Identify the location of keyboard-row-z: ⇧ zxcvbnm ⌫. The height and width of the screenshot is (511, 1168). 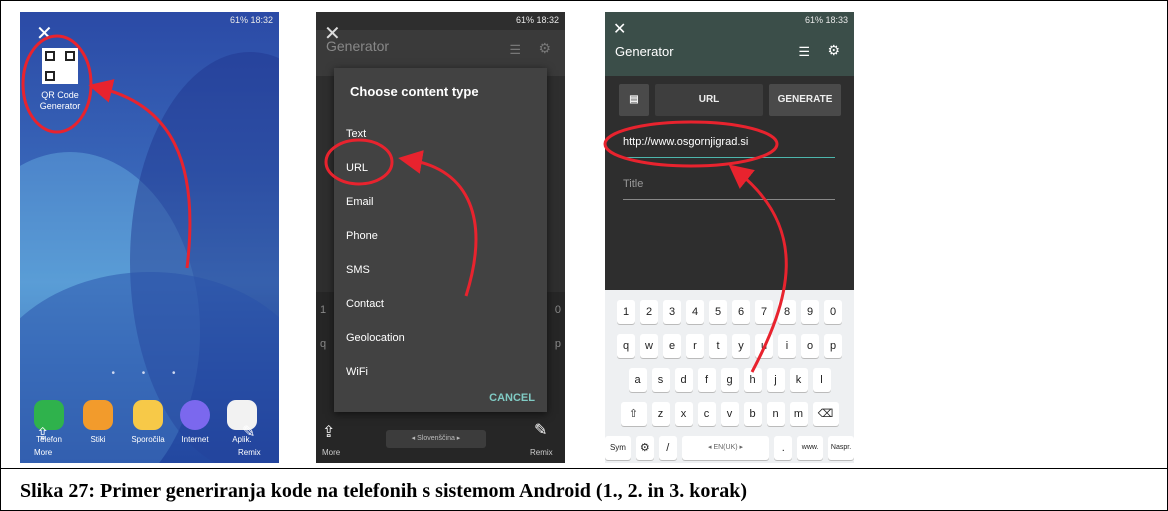
(729, 414).